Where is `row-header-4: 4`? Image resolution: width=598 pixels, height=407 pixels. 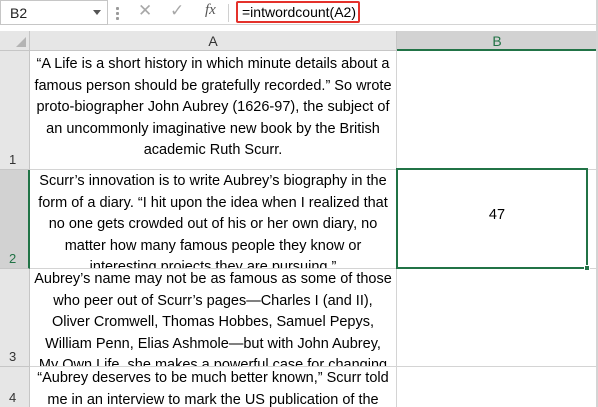
row-header-4: 4 is located at coordinates (15, 387).